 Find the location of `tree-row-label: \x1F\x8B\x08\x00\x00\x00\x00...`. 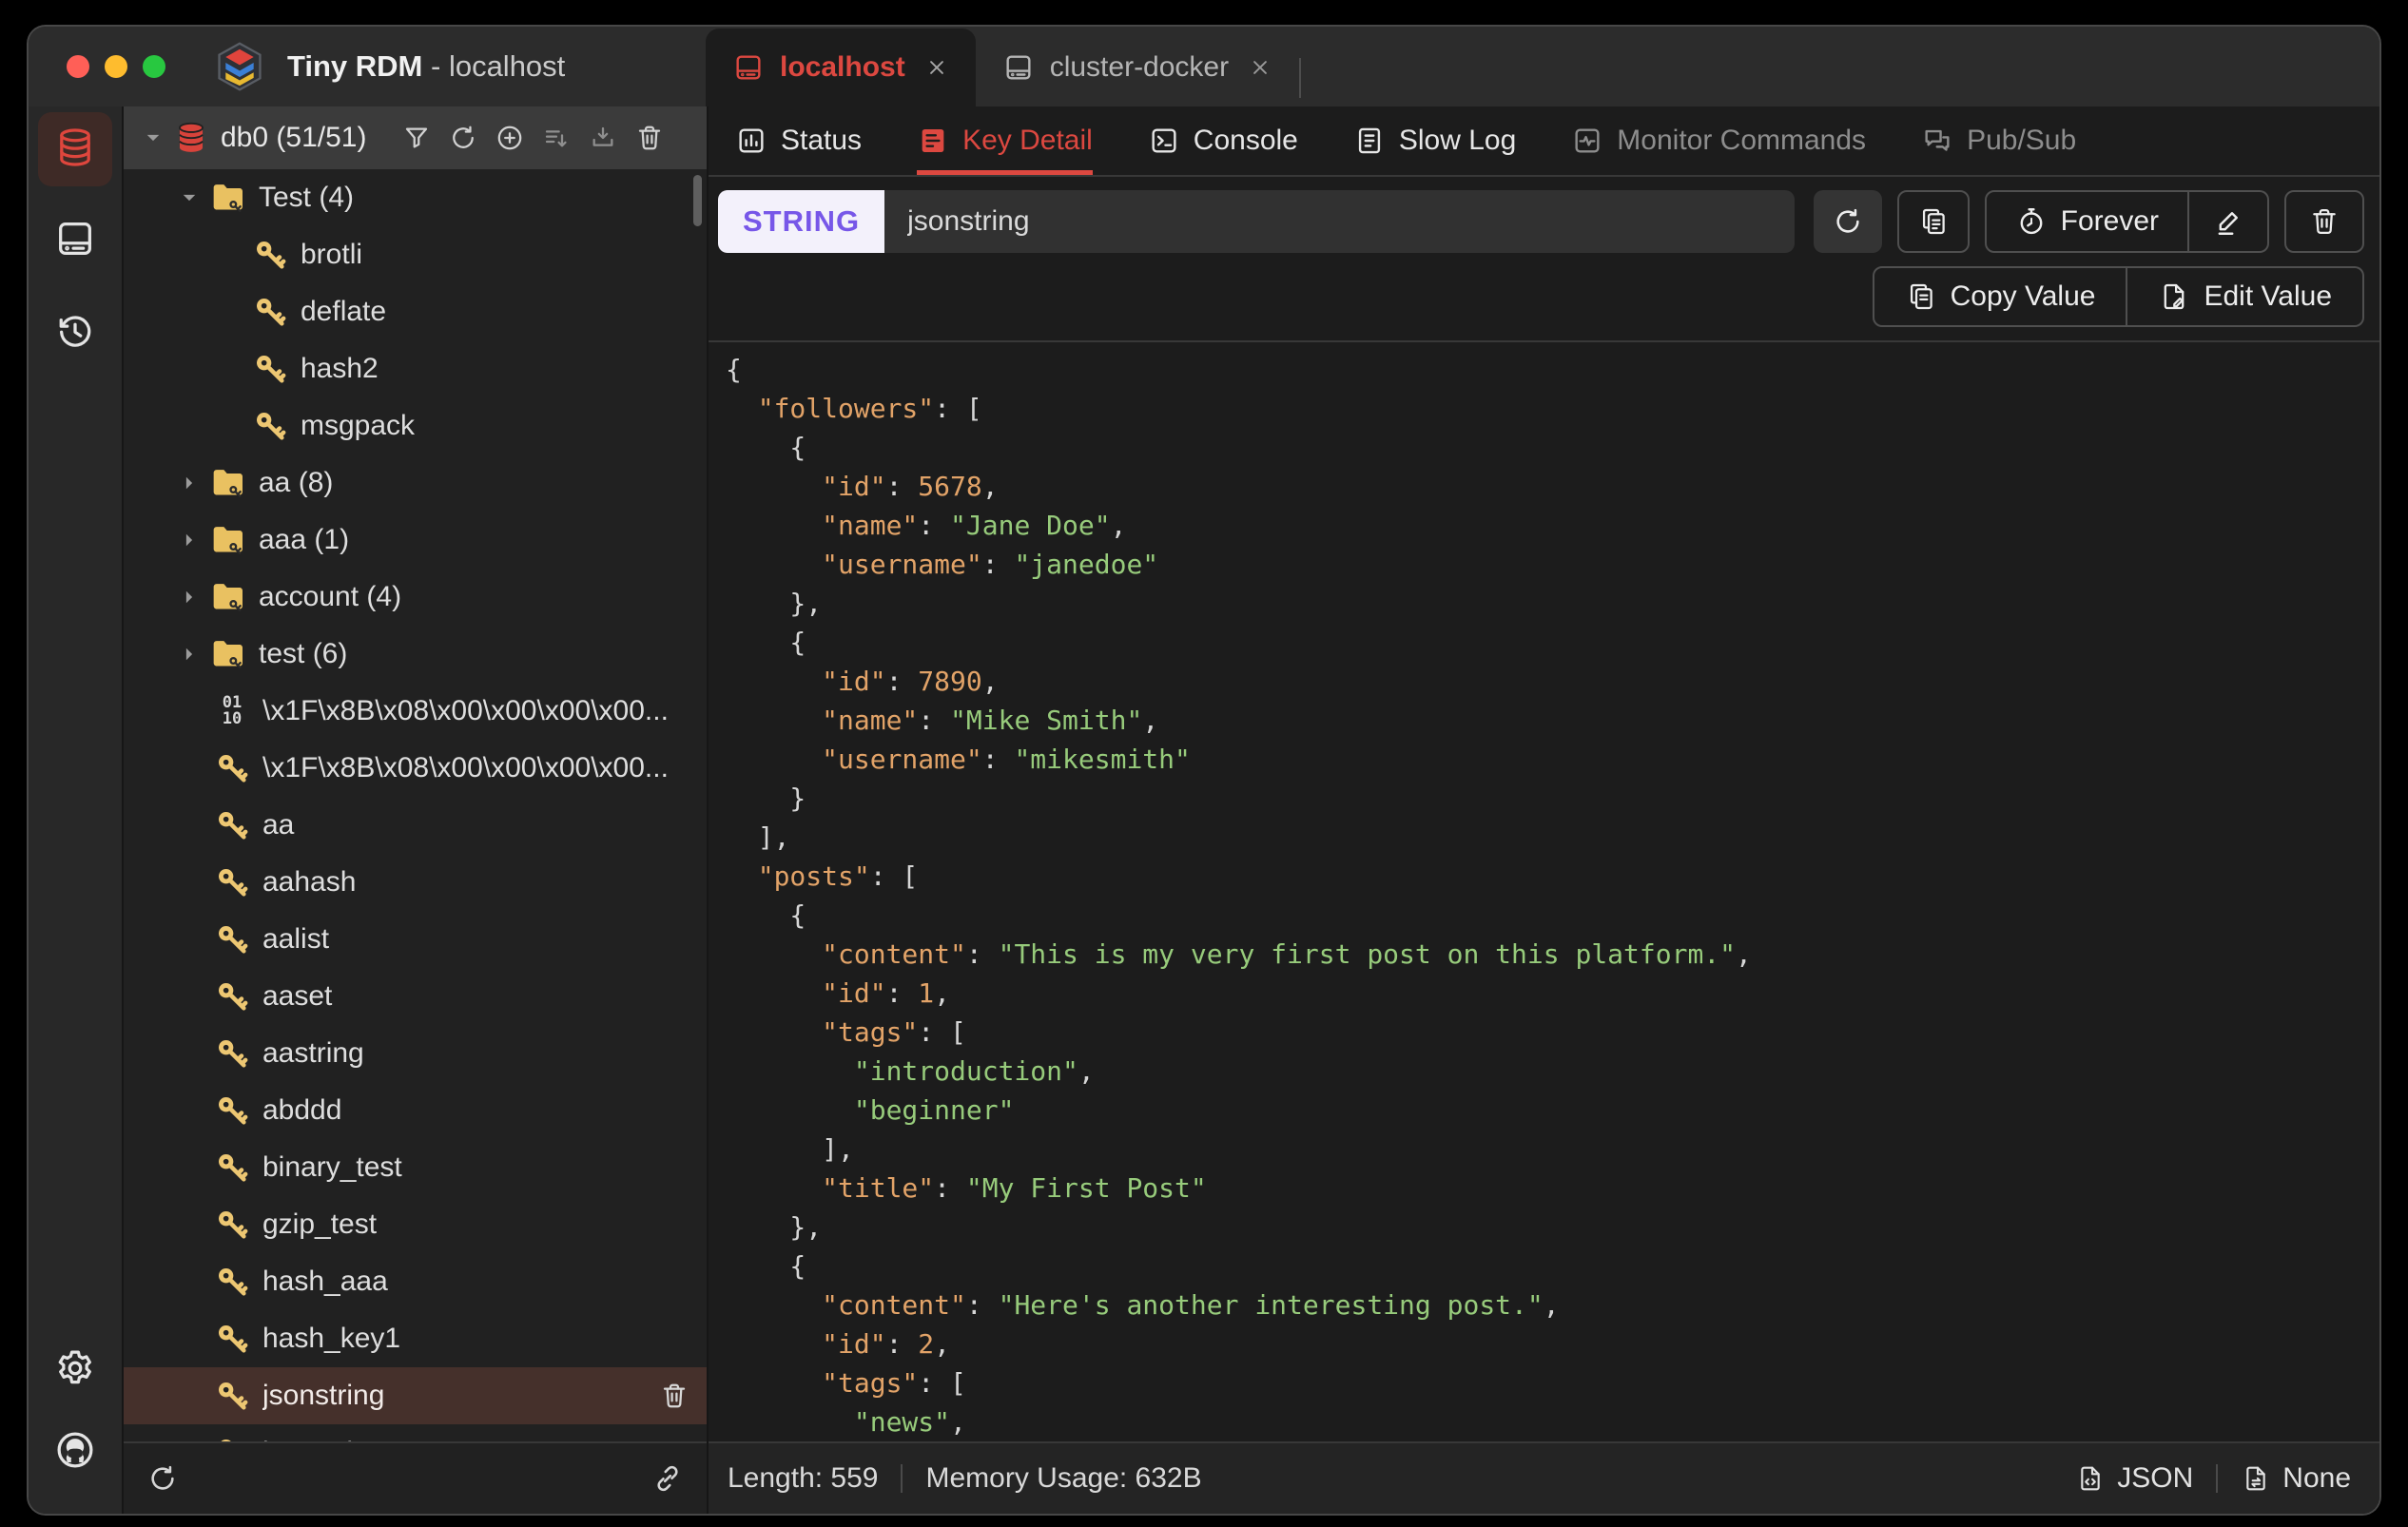

tree-row-label: \x1F\x8B\x08\x00\x00\x00\x00... is located at coordinates (465, 711).